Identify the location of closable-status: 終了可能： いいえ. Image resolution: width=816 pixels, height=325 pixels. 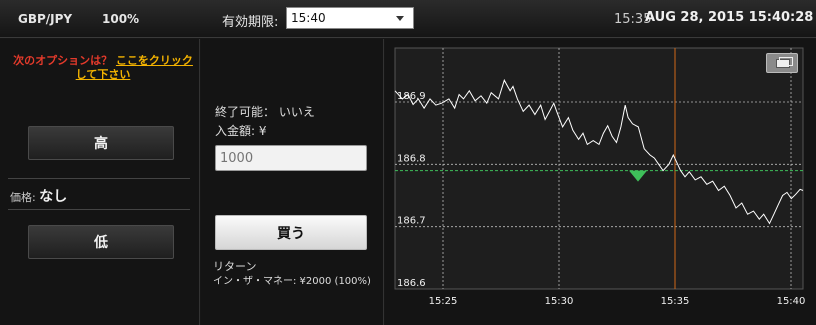
(265, 112).